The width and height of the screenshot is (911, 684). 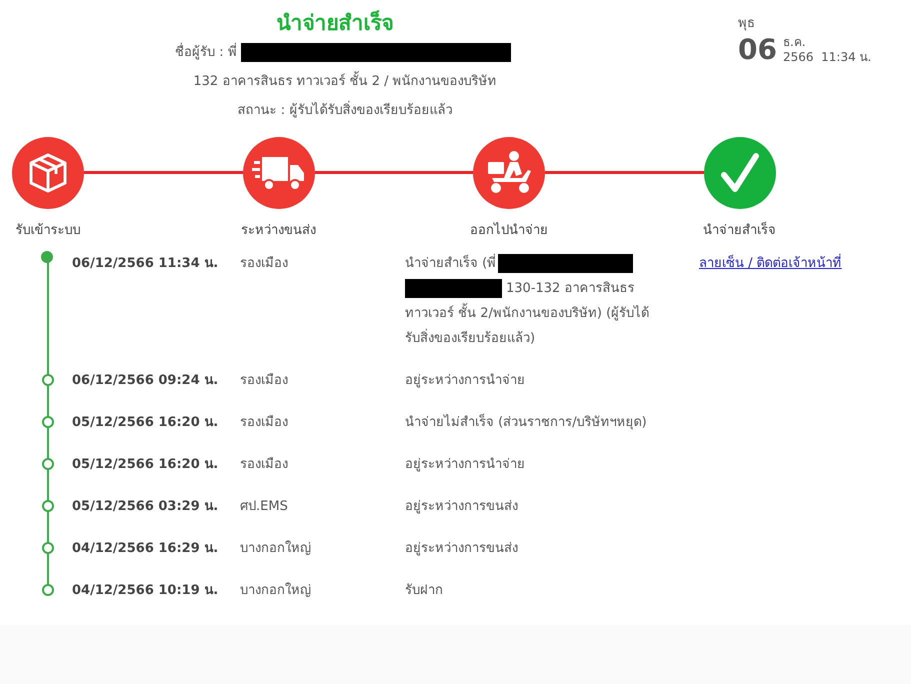 What do you see at coordinates (146, 507) in the screenshot?
I see `event-datetime: 05/12/2566 03:29 น.` at bounding box center [146, 507].